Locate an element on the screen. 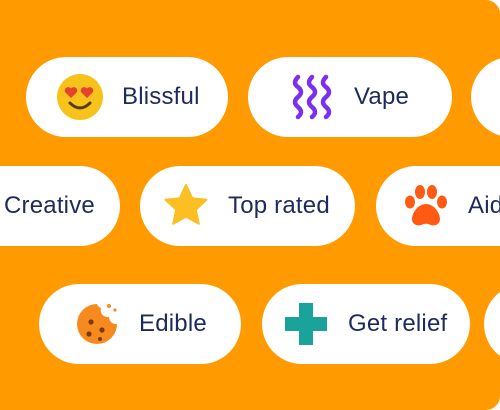  chip-label: Blissful is located at coordinates (161, 96).